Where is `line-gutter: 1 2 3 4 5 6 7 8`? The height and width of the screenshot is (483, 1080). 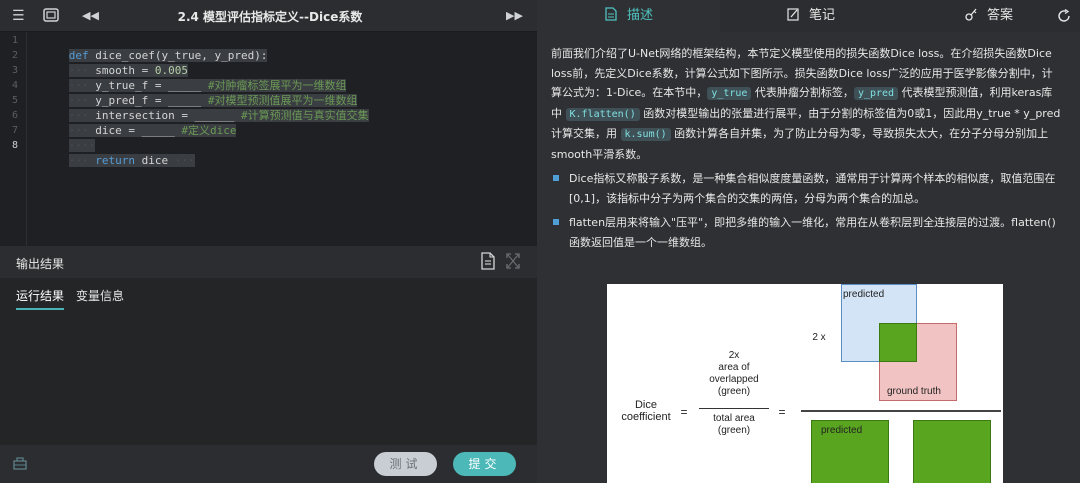 line-gutter: 1 2 3 4 5 6 7 8 is located at coordinates (13, 139).